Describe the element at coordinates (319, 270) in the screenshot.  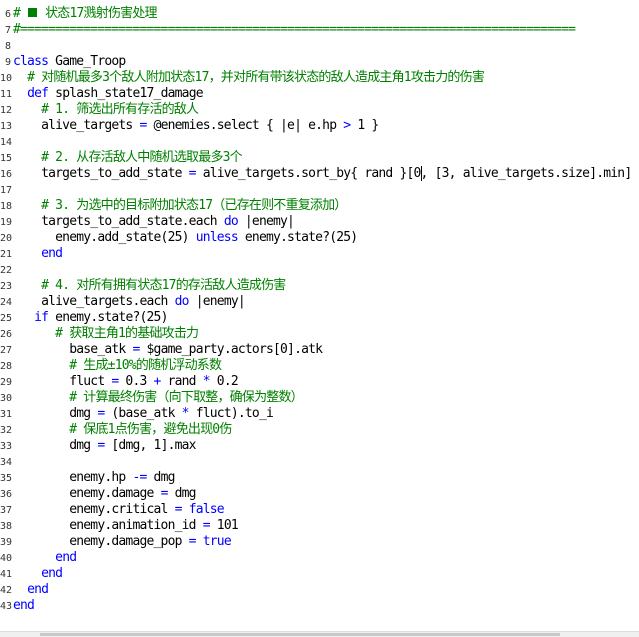
I see `code-line: 22` at that location.